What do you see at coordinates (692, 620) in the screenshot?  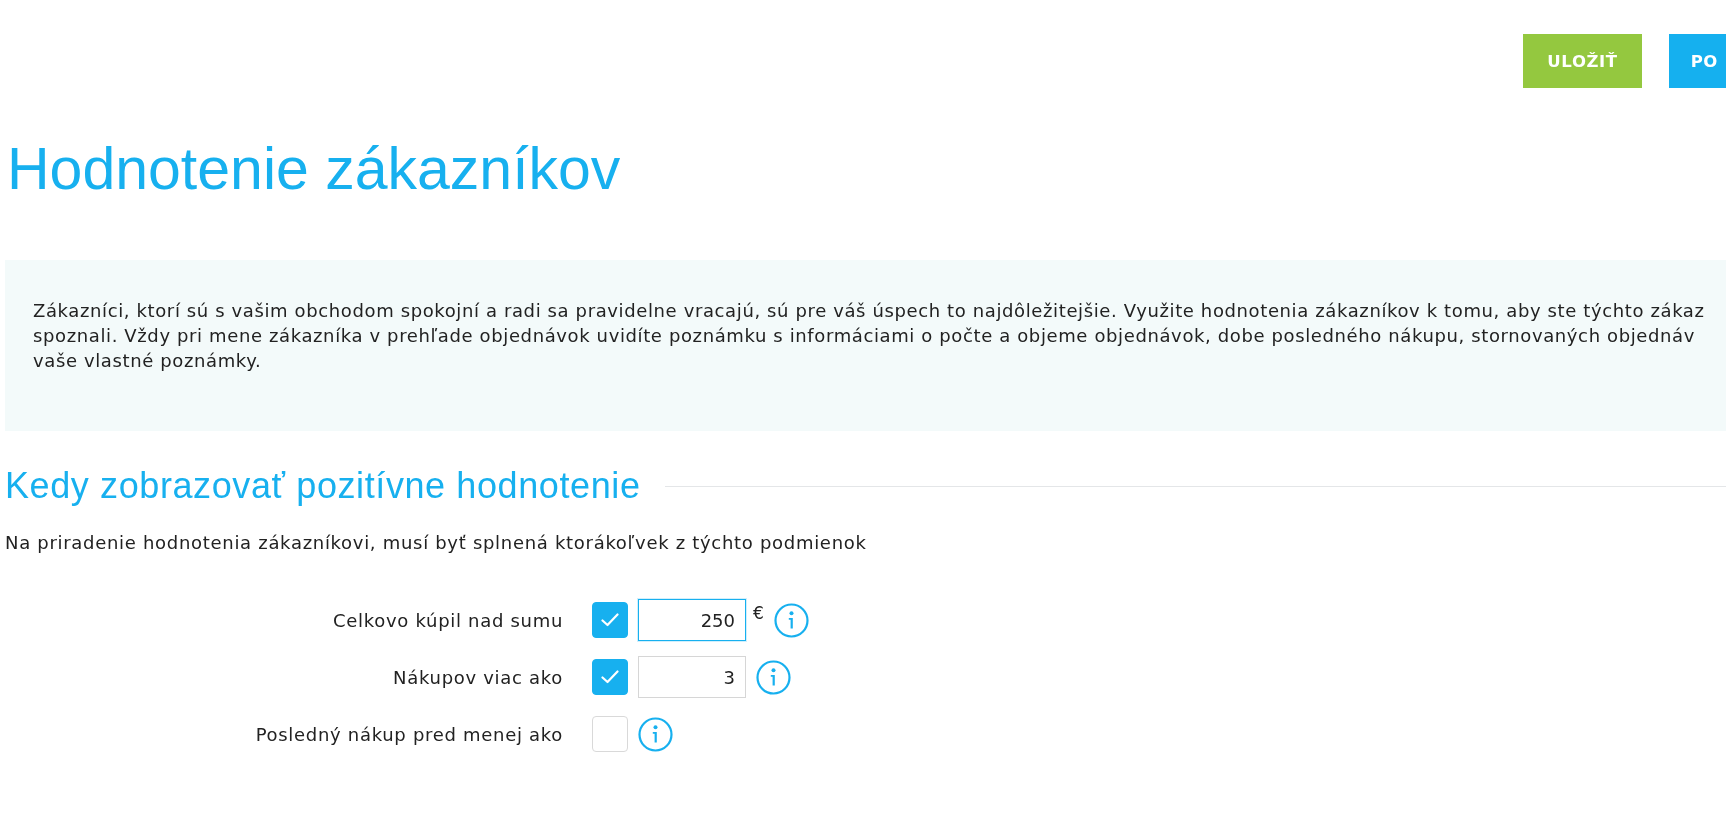 I see `number-input: 250` at bounding box center [692, 620].